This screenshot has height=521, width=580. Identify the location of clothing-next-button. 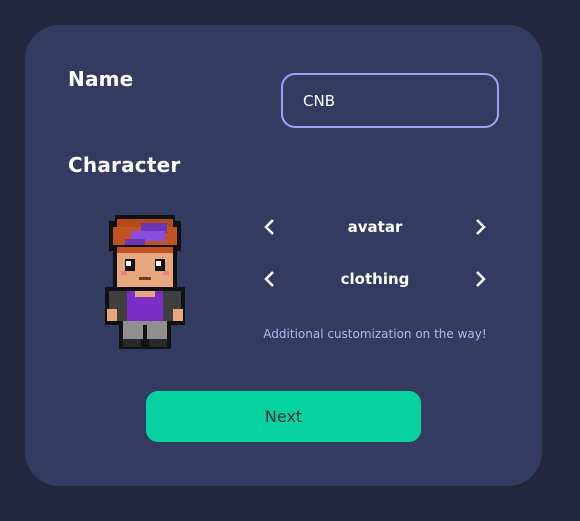
(480, 279).